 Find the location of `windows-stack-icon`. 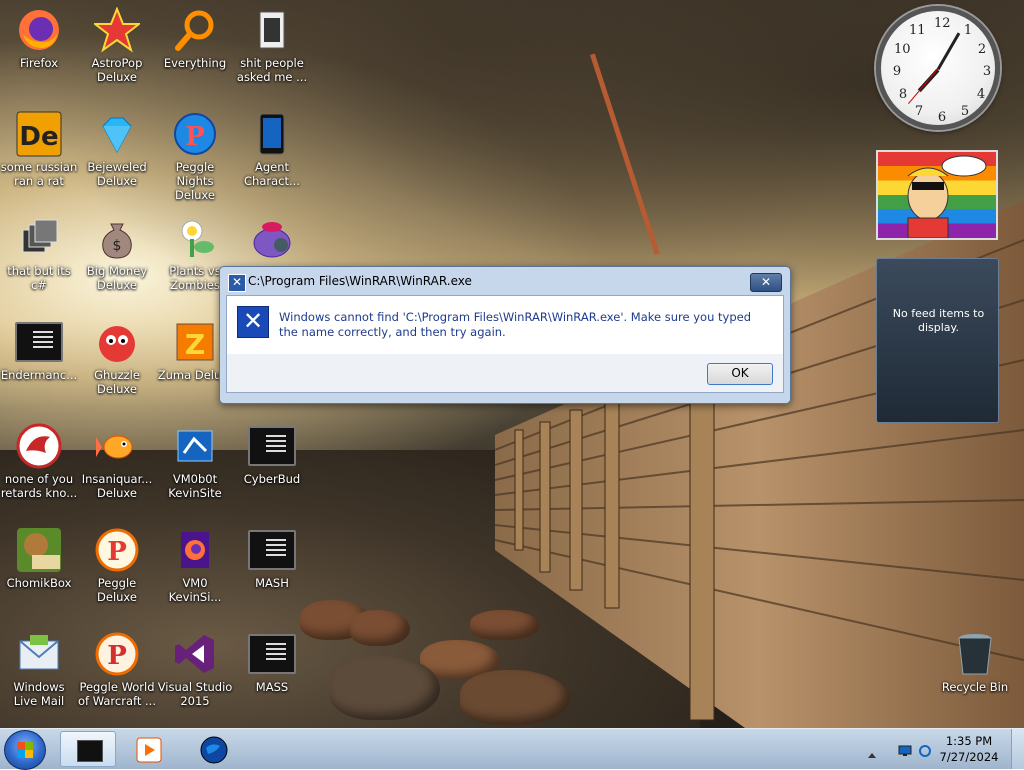

windows-stack-icon is located at coordinates (39, 238).